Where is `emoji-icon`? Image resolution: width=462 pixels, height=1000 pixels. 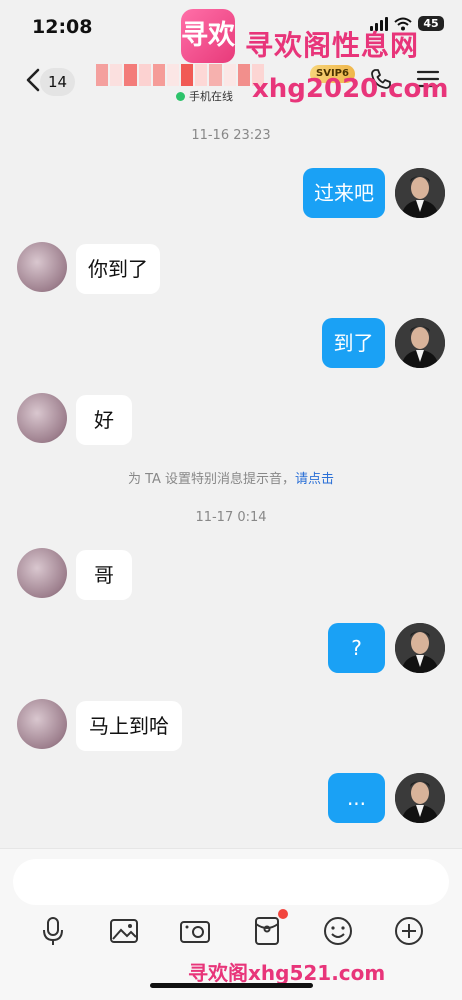 emoji-icon is located at coordinates (338, 931).